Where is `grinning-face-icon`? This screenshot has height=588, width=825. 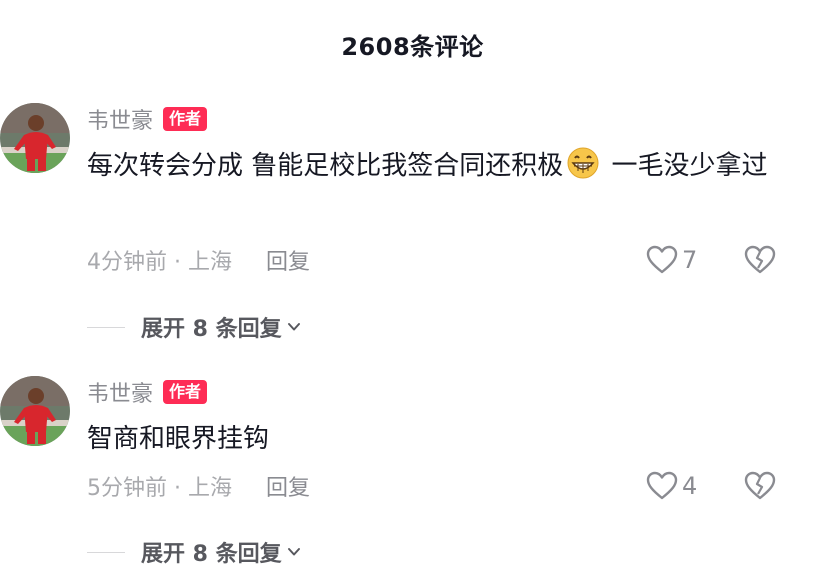
grinning-face-icon is located at coordinates (583, 163).